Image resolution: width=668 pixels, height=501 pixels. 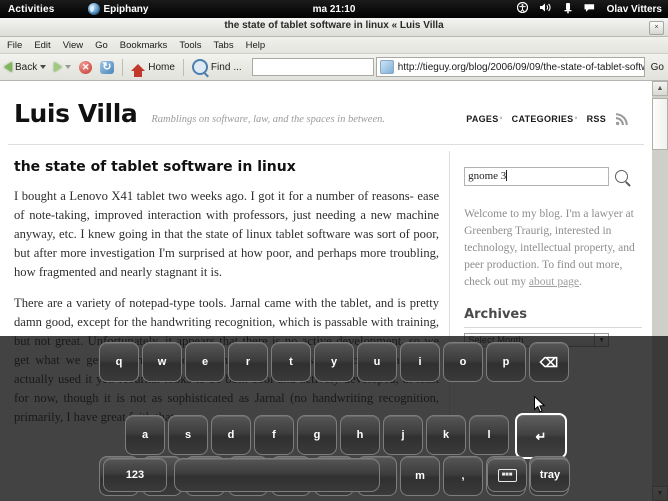 I want to click on go-button: Go, so click(x=657, y=67).